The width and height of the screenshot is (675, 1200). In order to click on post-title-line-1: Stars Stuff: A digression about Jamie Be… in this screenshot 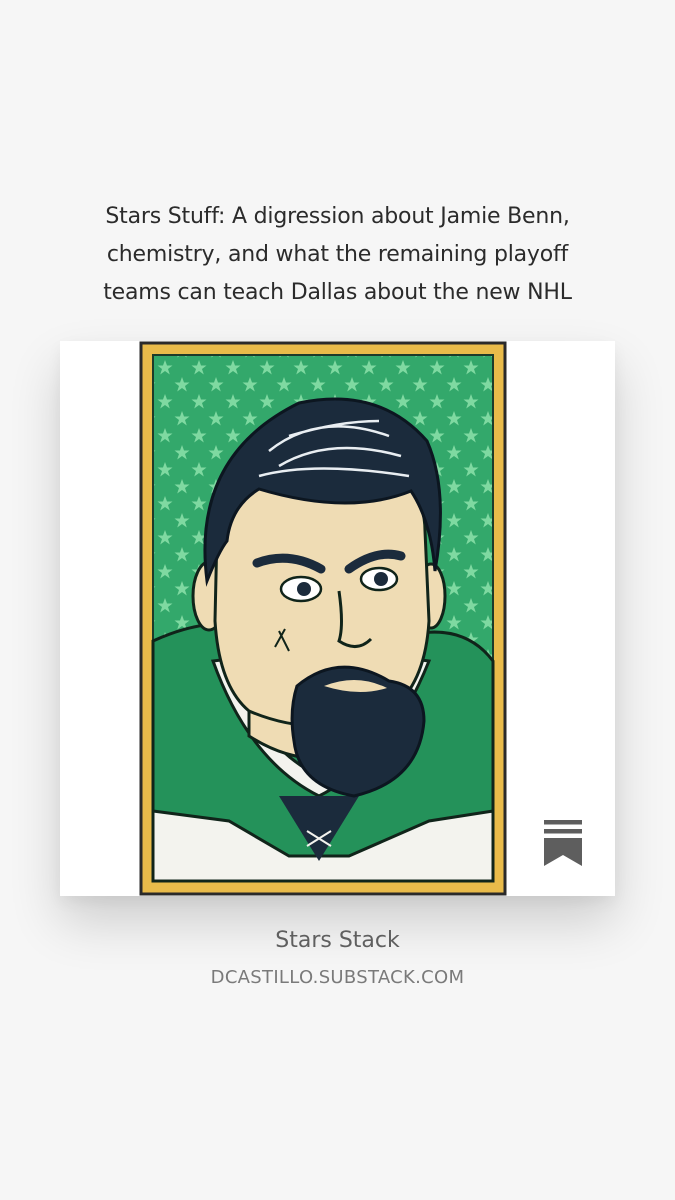, I will do `click(337, 216)`.